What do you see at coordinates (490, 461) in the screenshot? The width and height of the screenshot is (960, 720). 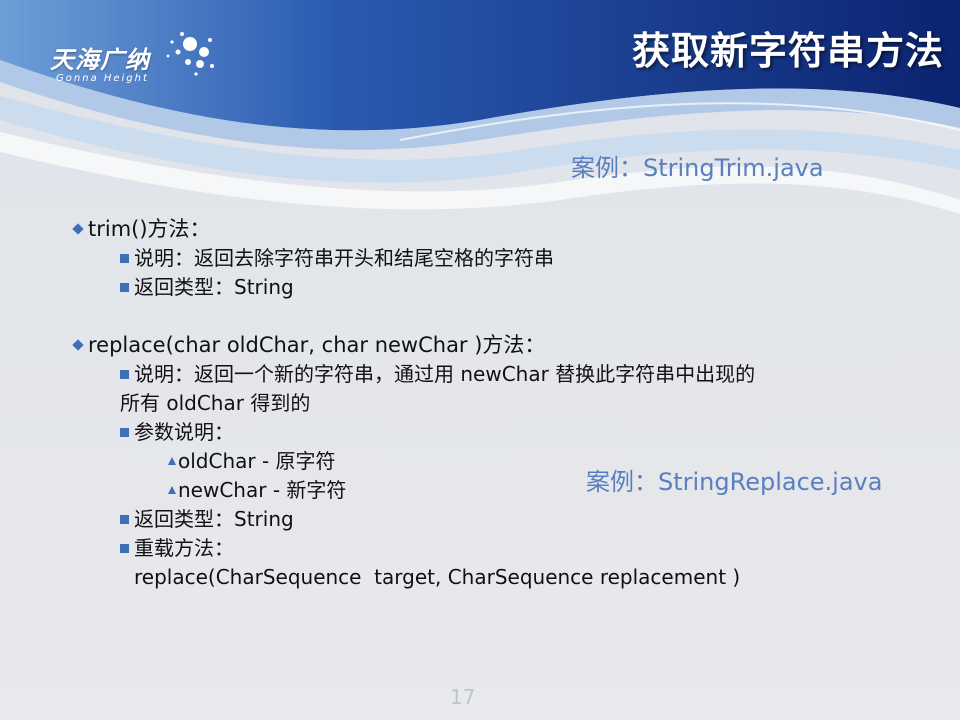 I see `bullet-param-oldchar: oldChar - 原字符` at bounding box center [490, 461].